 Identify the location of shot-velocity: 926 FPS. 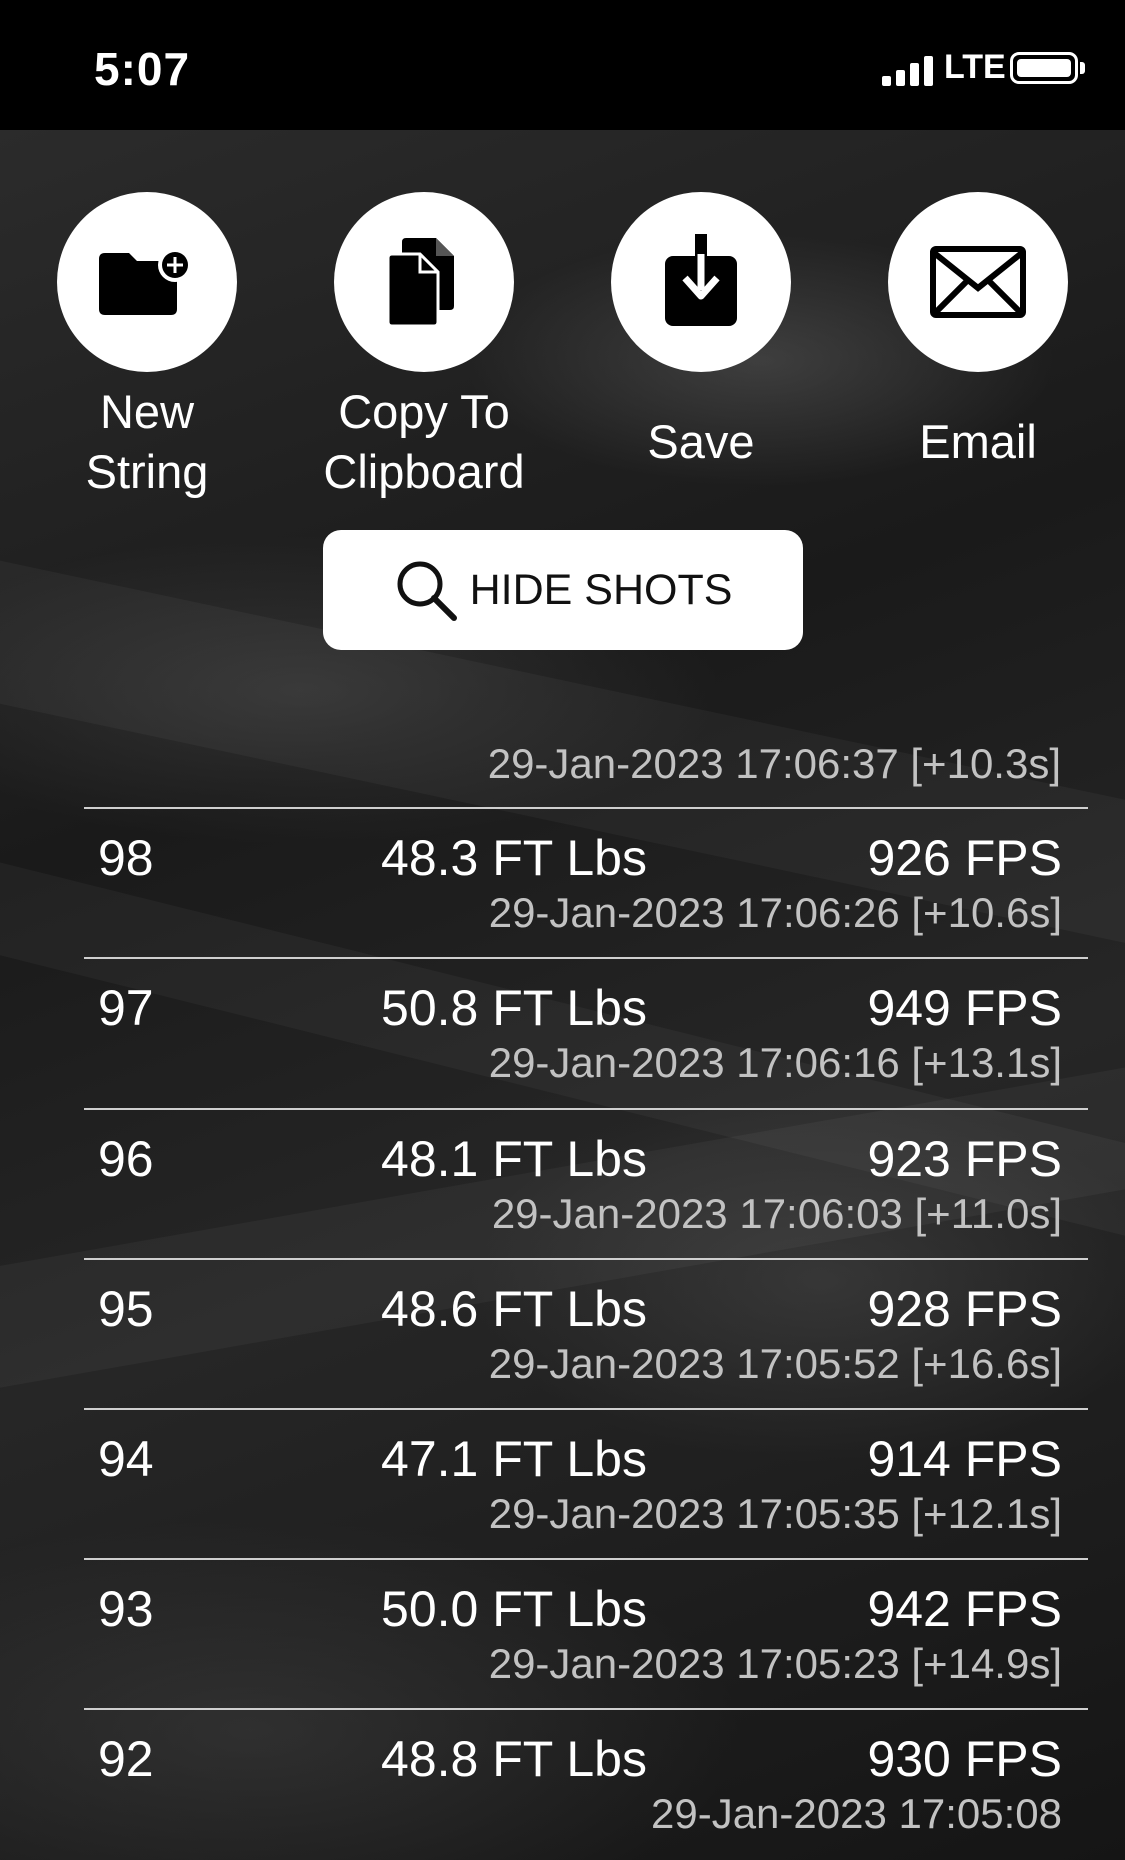
(964, 858).